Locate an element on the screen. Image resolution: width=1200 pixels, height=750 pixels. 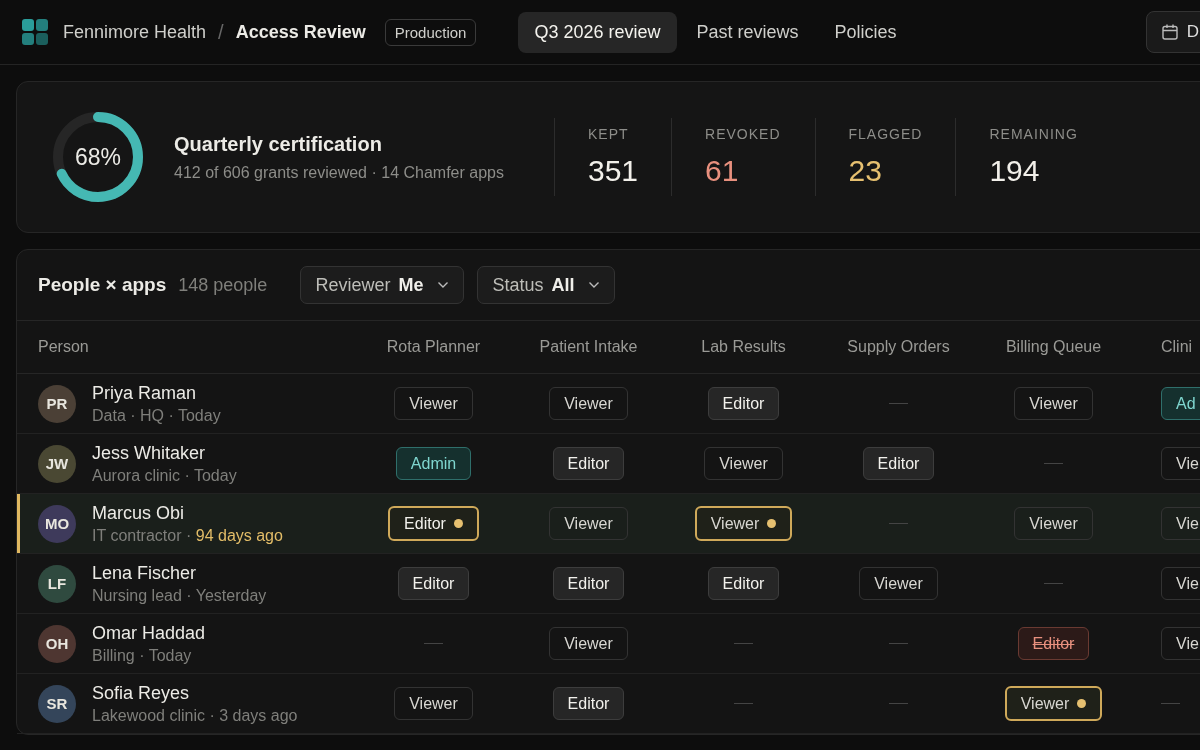
stat-value: 194 is located at coordinates (1015, 171).